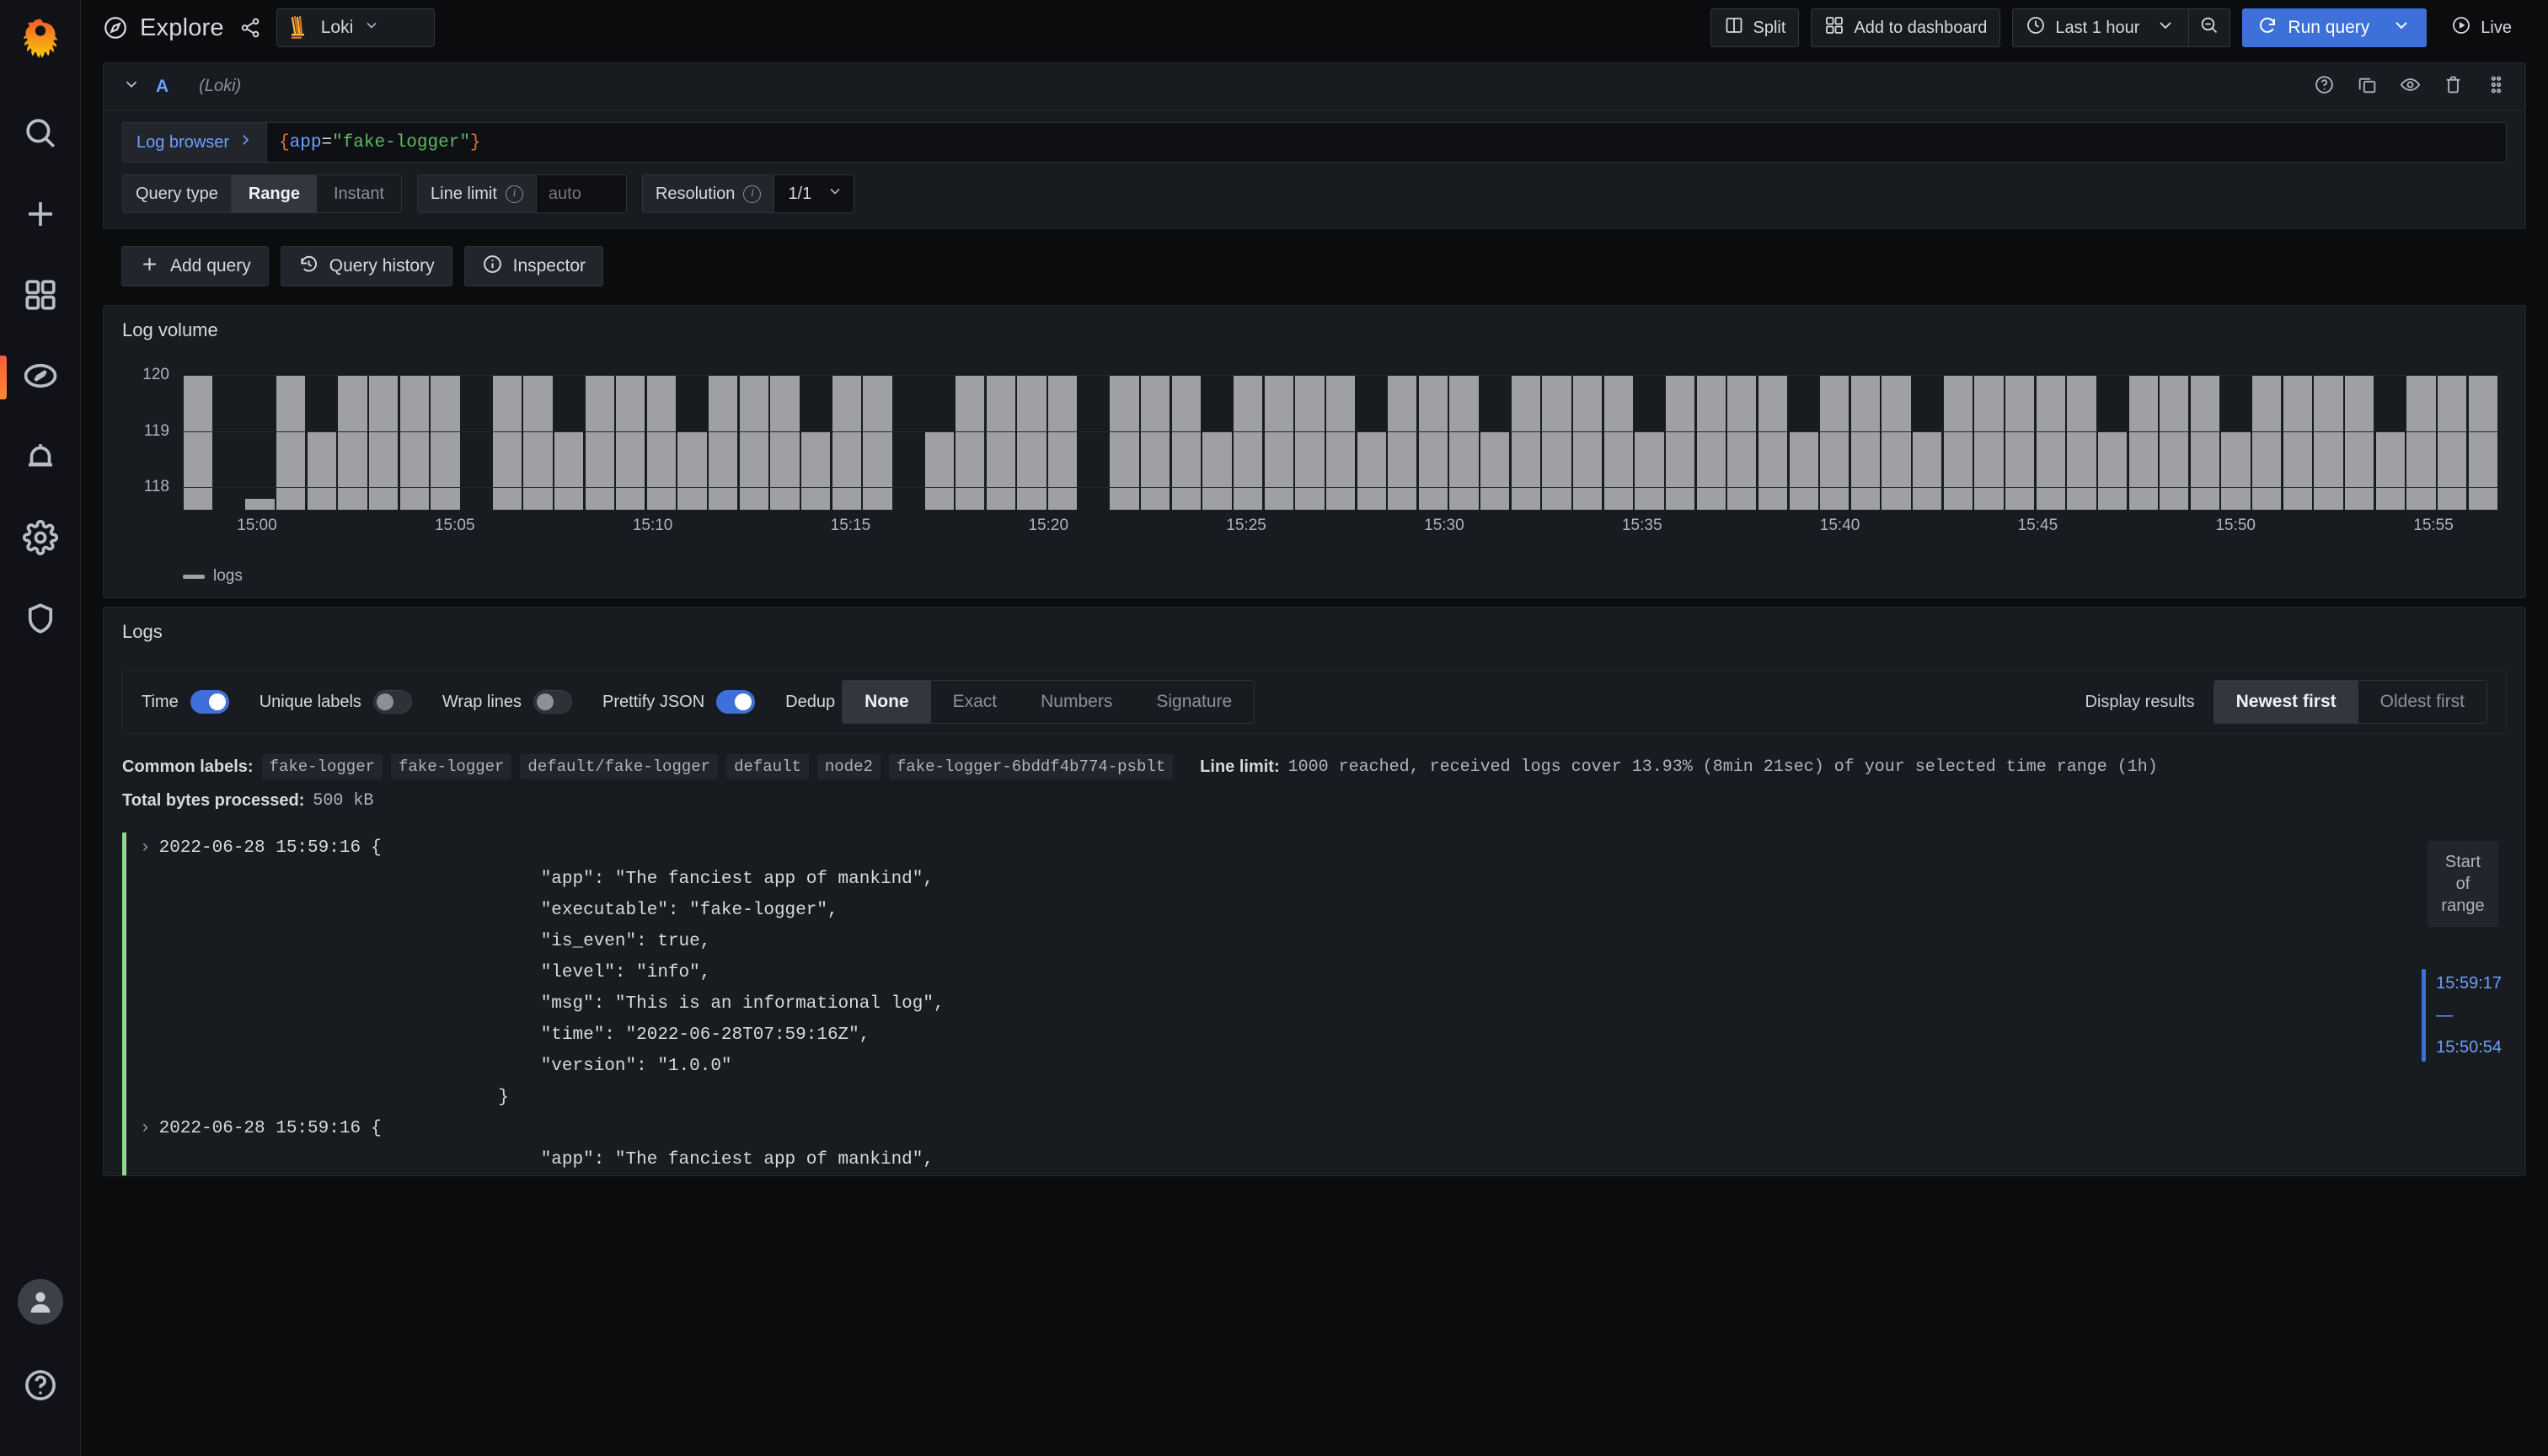  I want to click on unique-labels-label: Unique labels, so click(310, 701).